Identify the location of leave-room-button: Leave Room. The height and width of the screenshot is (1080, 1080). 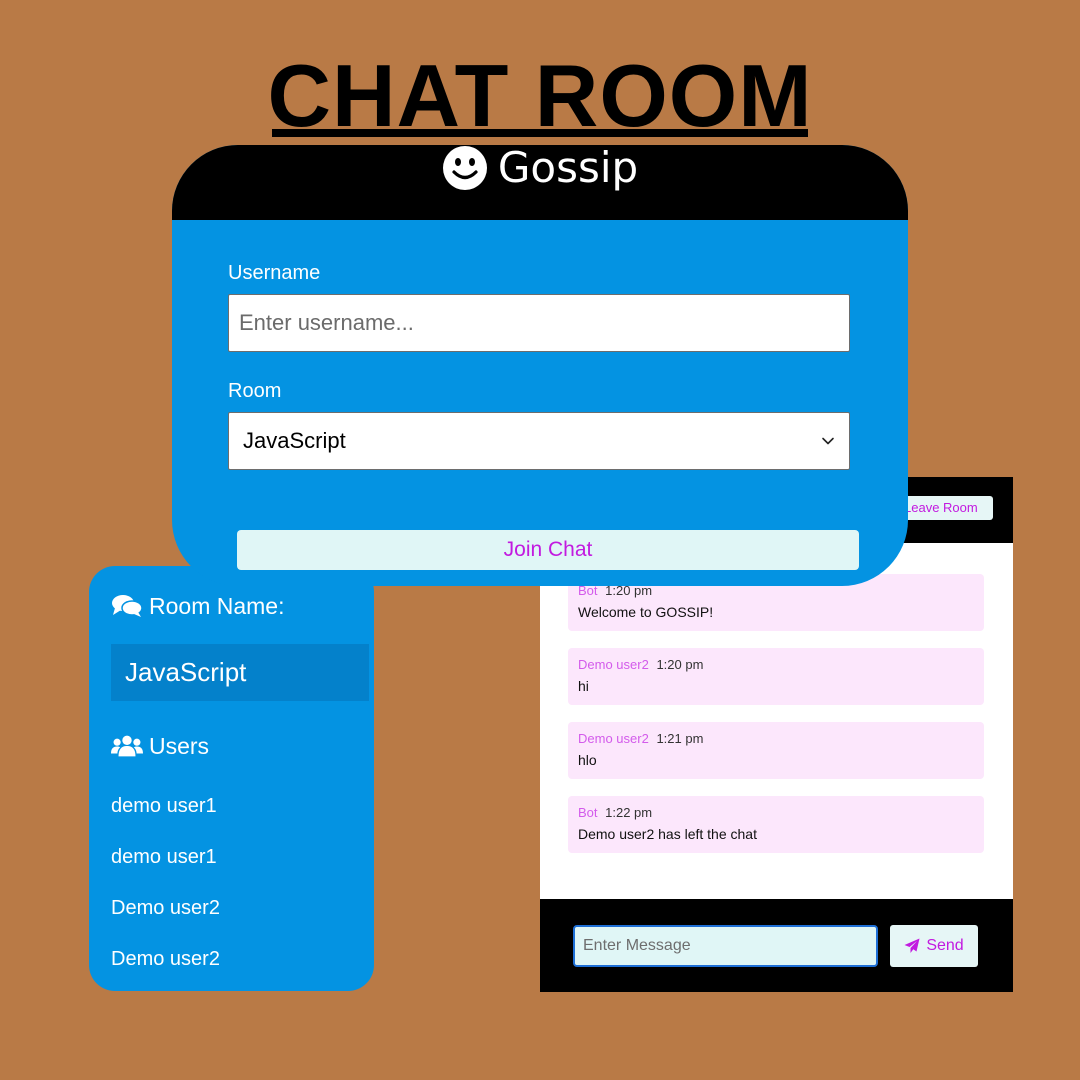
(945, 508).